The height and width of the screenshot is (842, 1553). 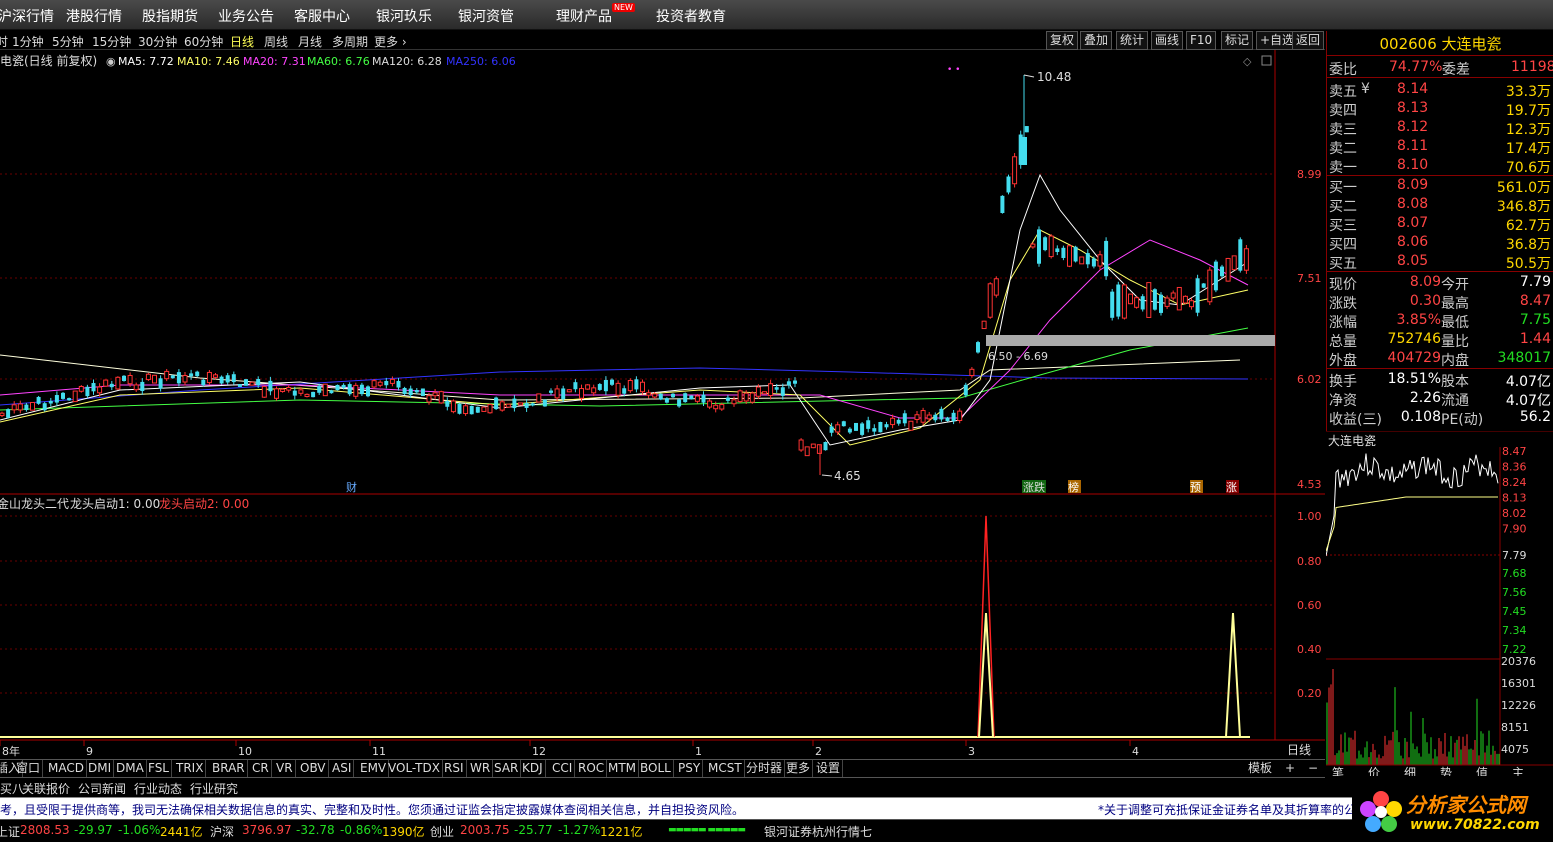 I want to click on quote-row: 卖二 8.11 17.4万, so click(x=1440, y=147).